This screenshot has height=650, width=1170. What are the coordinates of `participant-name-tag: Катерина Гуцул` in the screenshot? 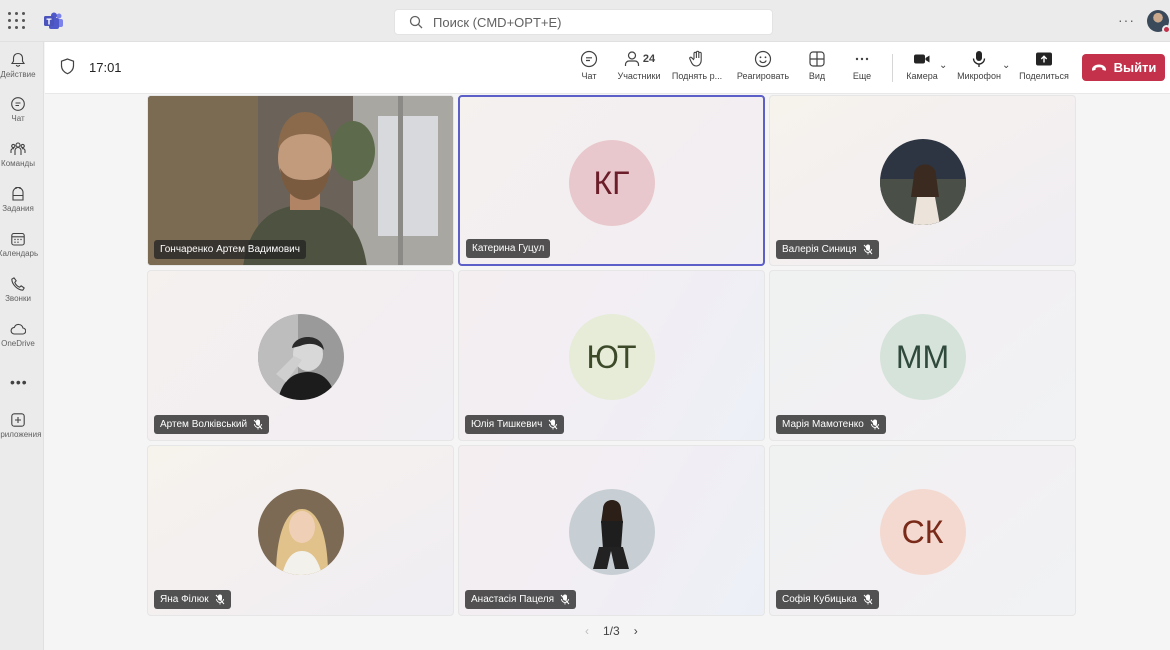 It's located at (508, 248).